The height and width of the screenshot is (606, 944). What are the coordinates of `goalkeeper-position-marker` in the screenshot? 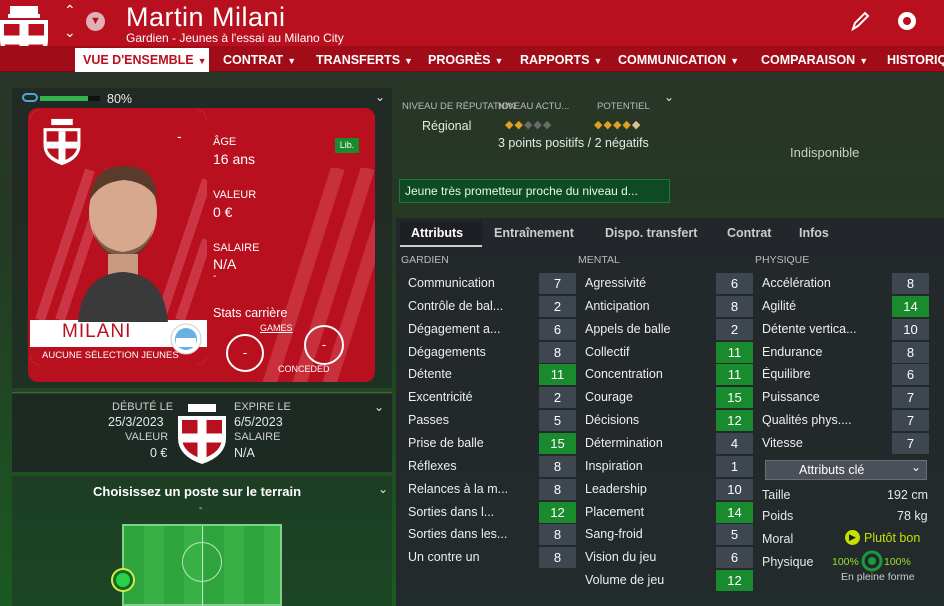 It's located at (123, 580).